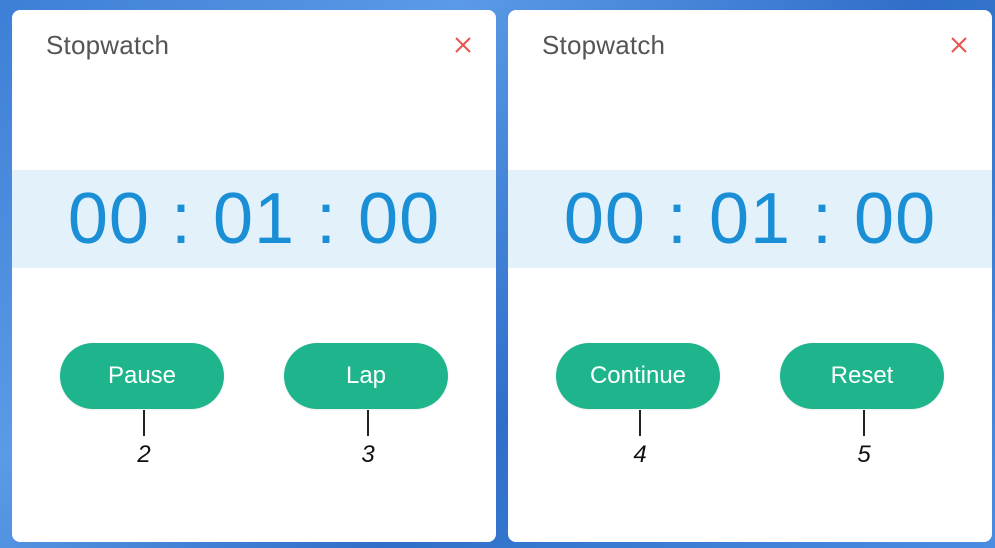 The width and height of the screenshot is (995, 548). What do you see at coordinates (640, 454) in the screenshot?
I see `callout-number: 4` at bounding box center [640, 454].